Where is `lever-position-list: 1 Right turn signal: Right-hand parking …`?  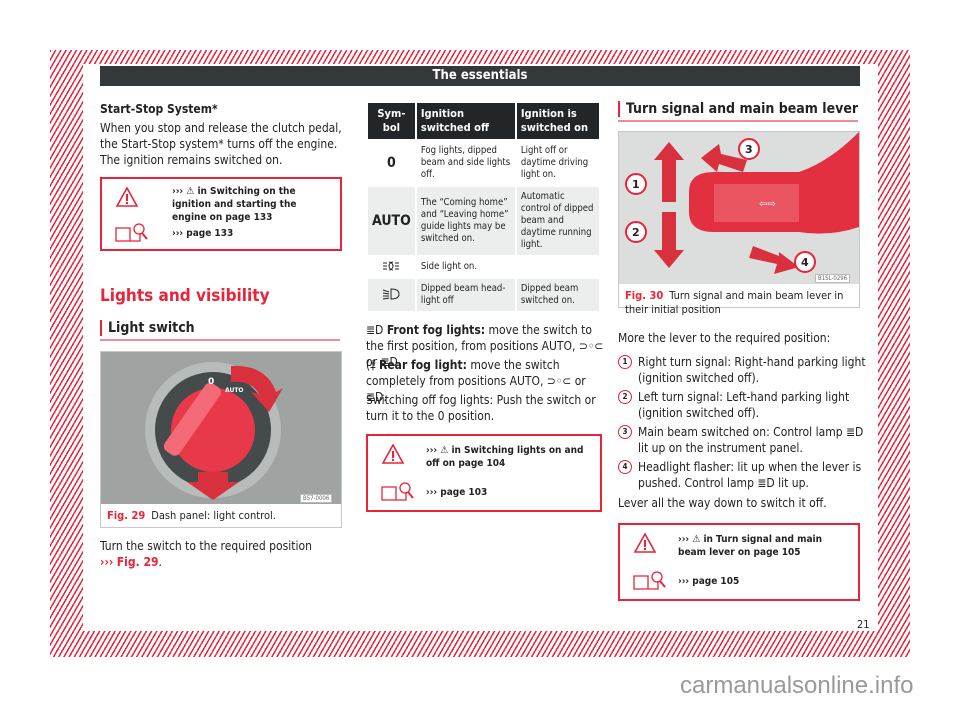
lever-position-list: 1 Right turn signal: Right-hand parking … is located at coordinates (743, 422).